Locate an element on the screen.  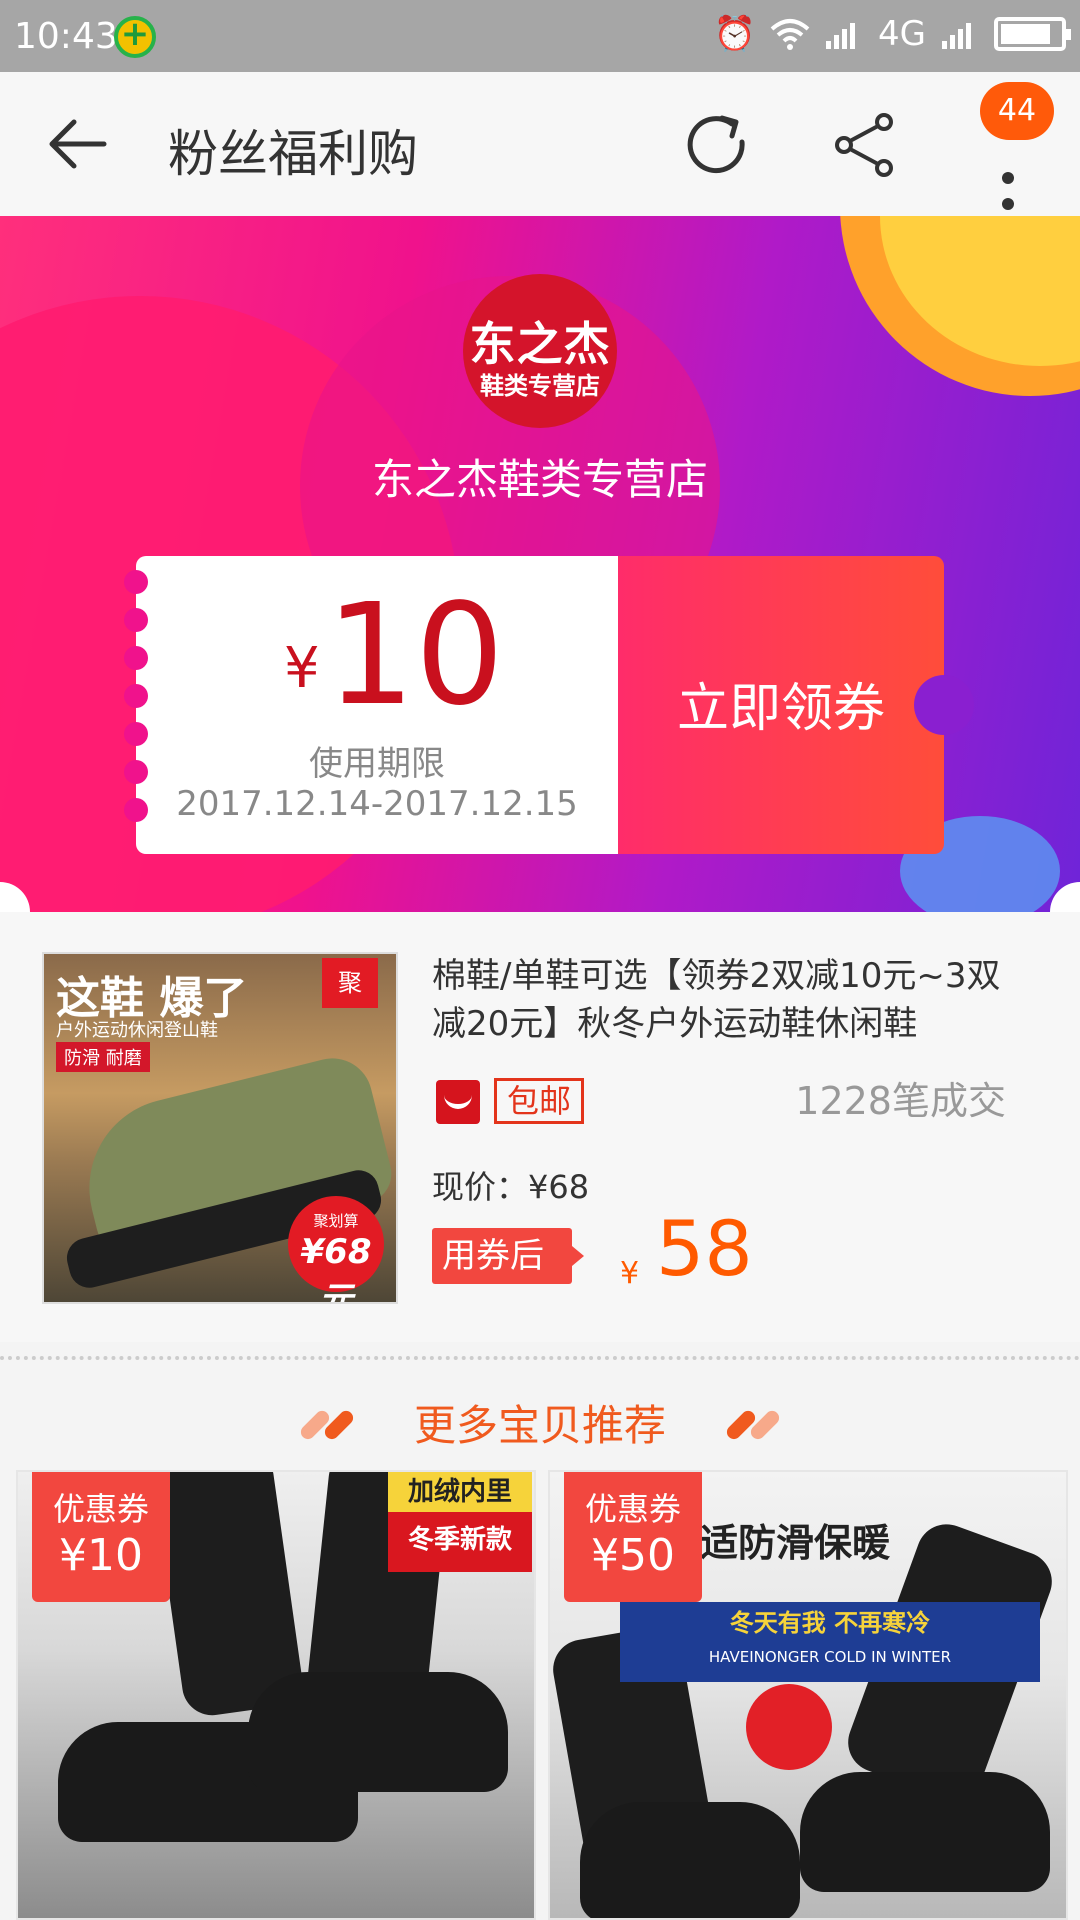
coupon-validity-period: 2017.12.14-2017.12.15 is located at coordinates (377, 804).